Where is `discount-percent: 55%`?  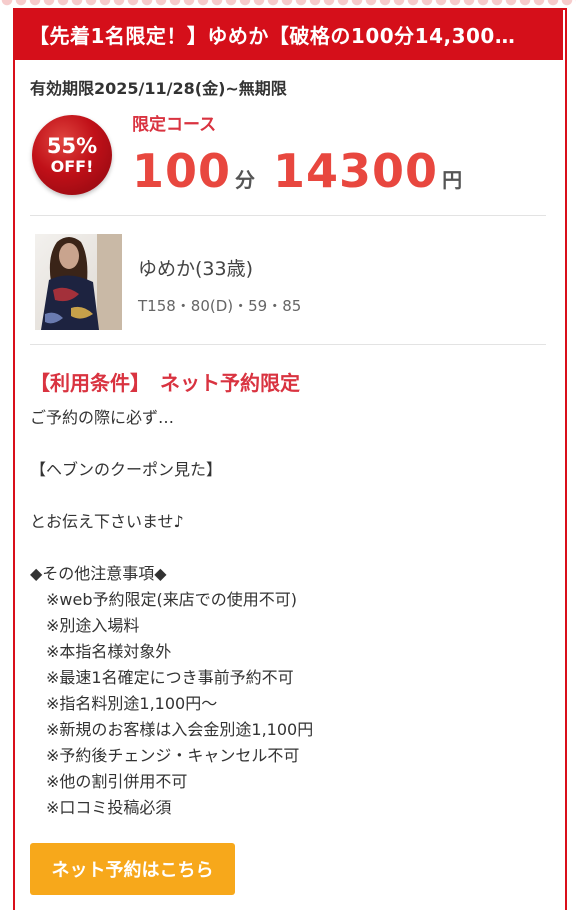
discount-percent: 55% is located at coordinates (72, 145).